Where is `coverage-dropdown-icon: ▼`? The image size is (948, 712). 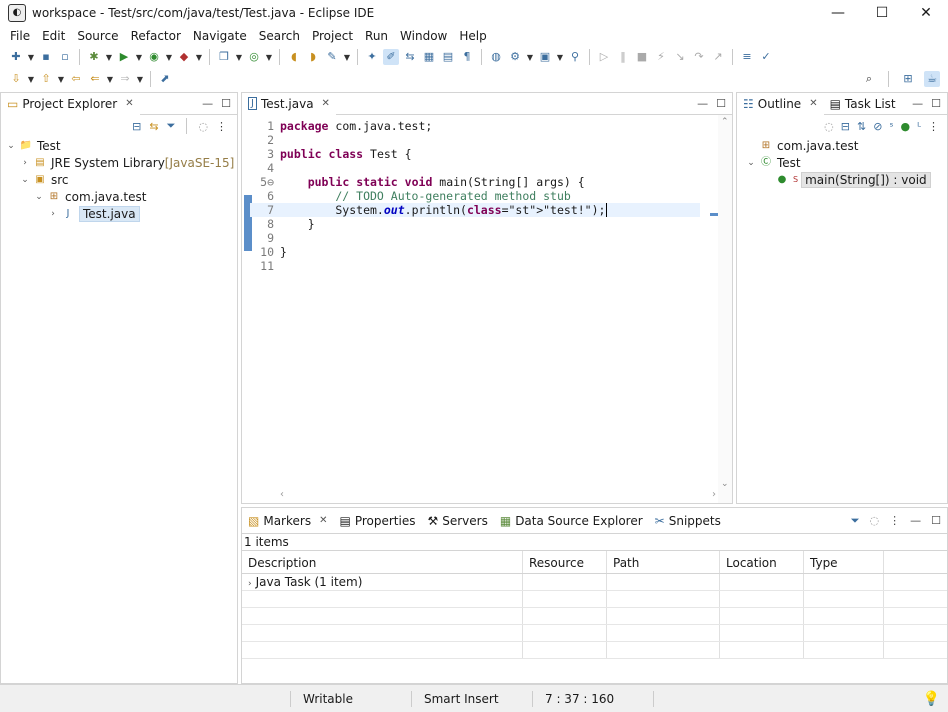
coverage-dropdown-icon: ▼ is located at coordinates (169, 57).